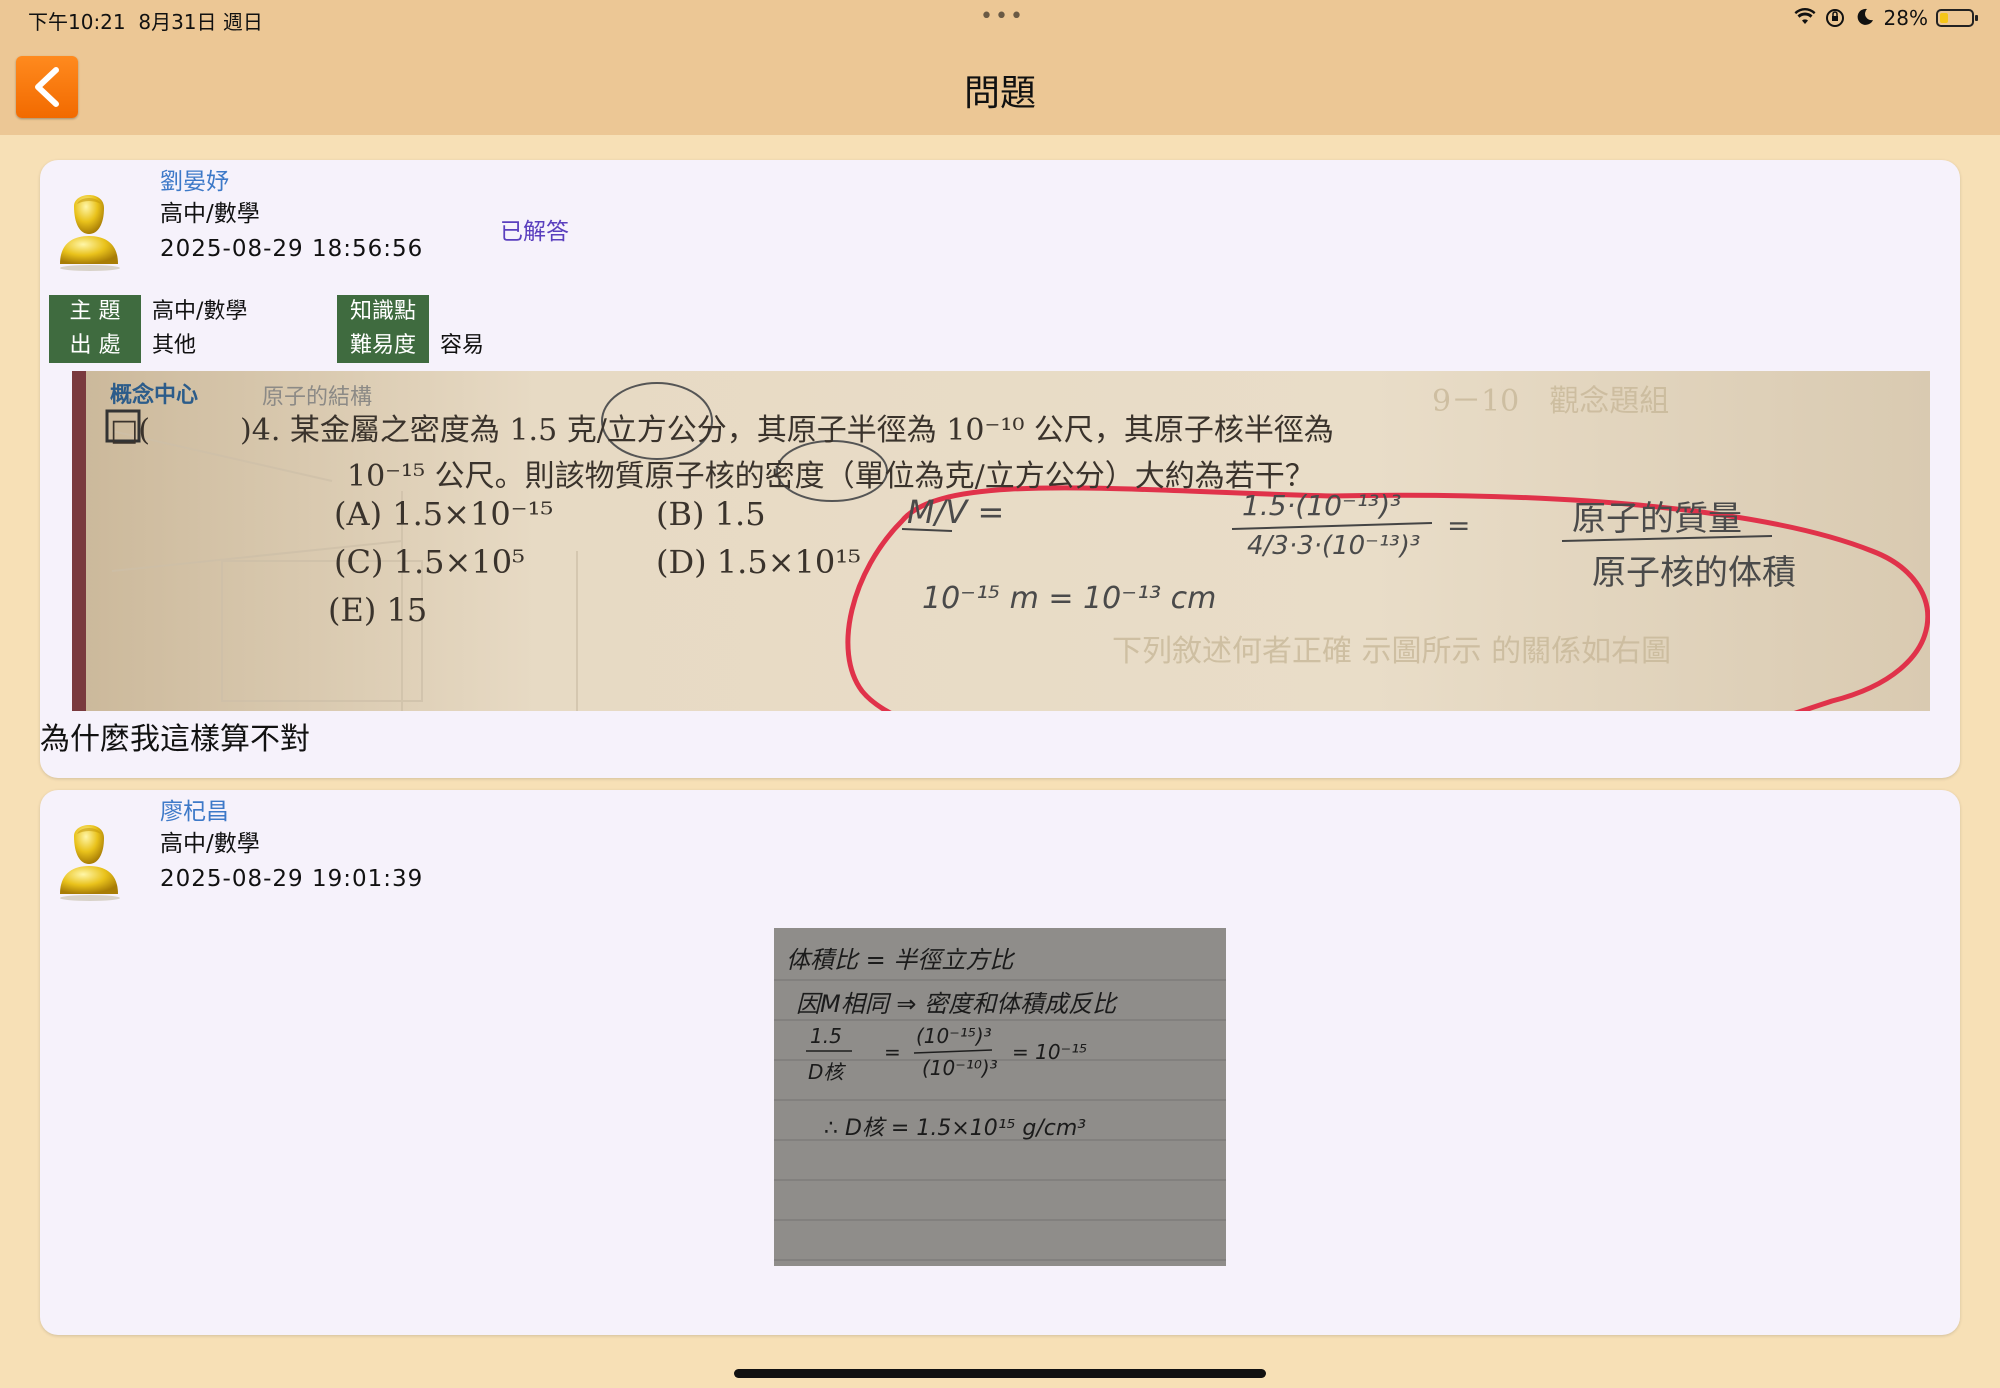 The width and height of the screenshot is (2000, 1388). I want to click on status-icons: 28%, so click(1886, 18).